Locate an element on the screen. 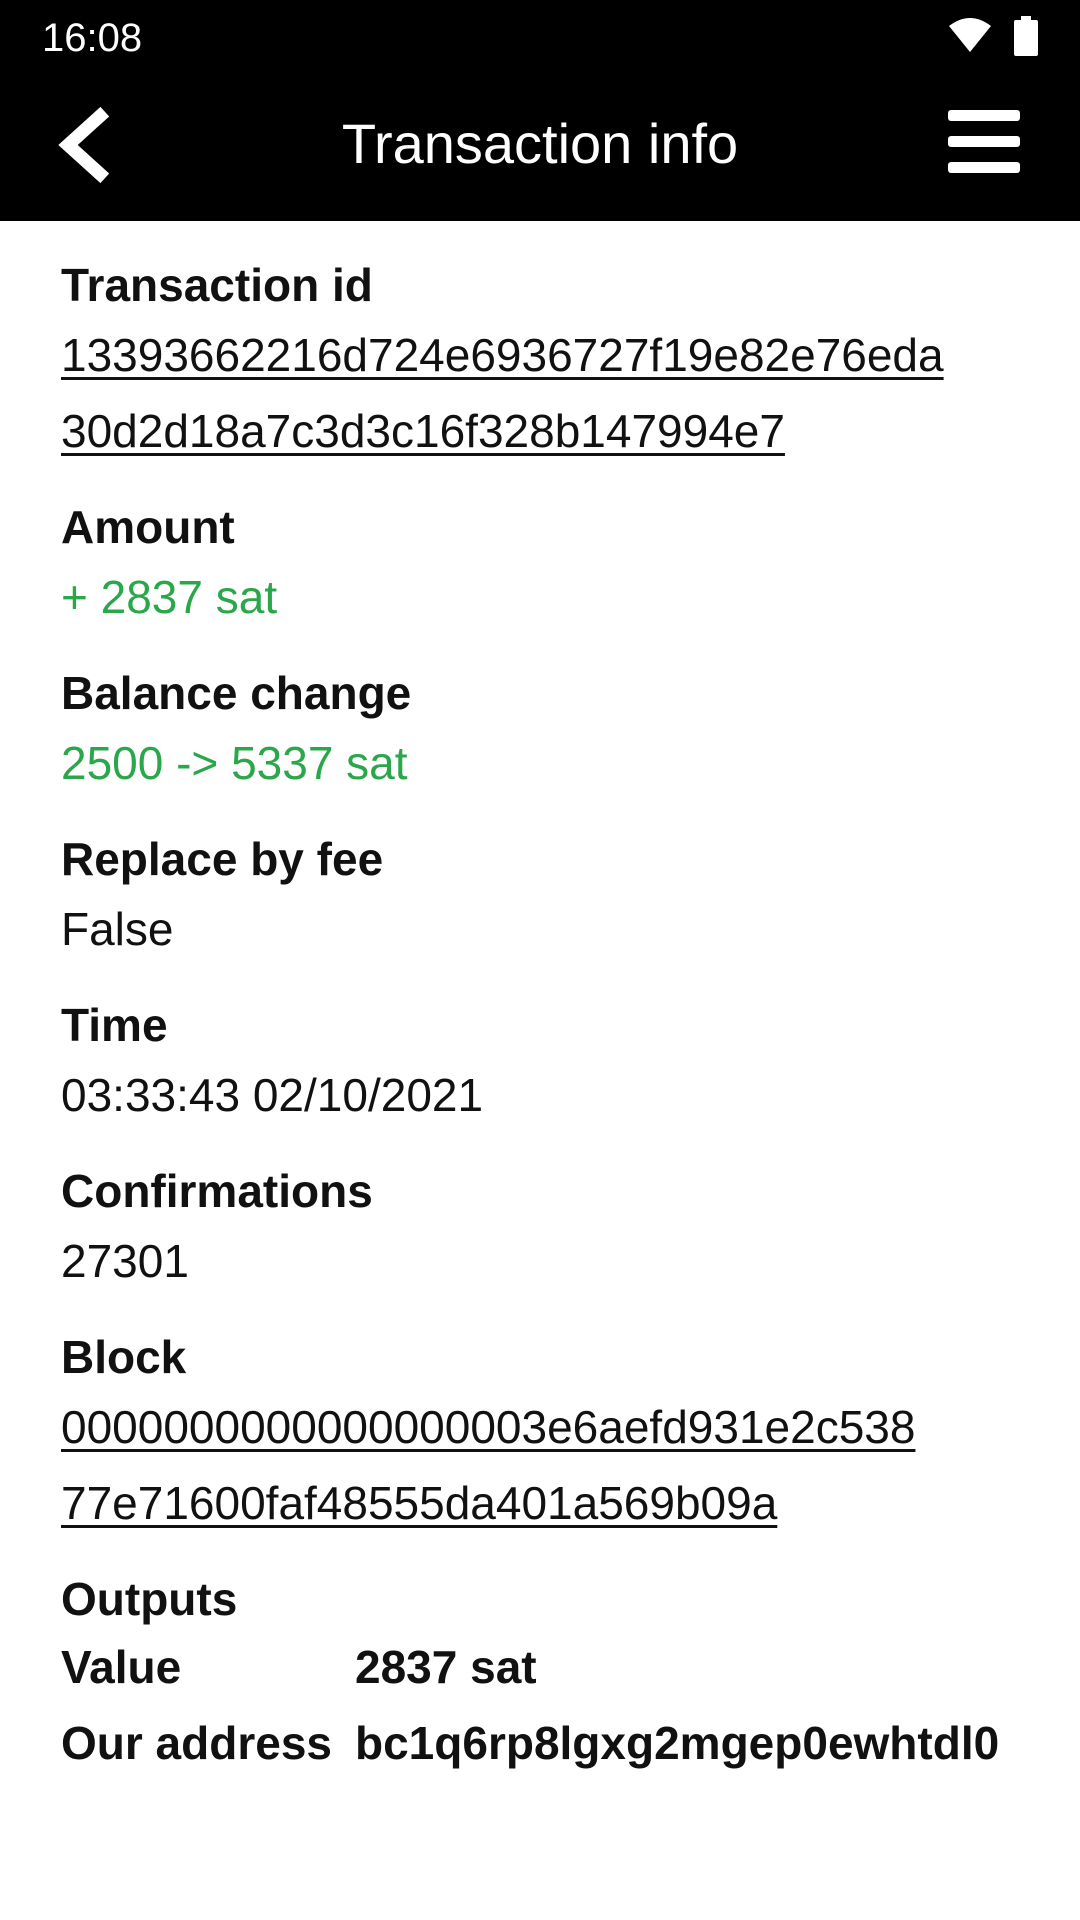 The height and width of the screenshot is (1920, 1080). replace-by-fee-section: Replace by fee False is located at coordinates (541, 898).